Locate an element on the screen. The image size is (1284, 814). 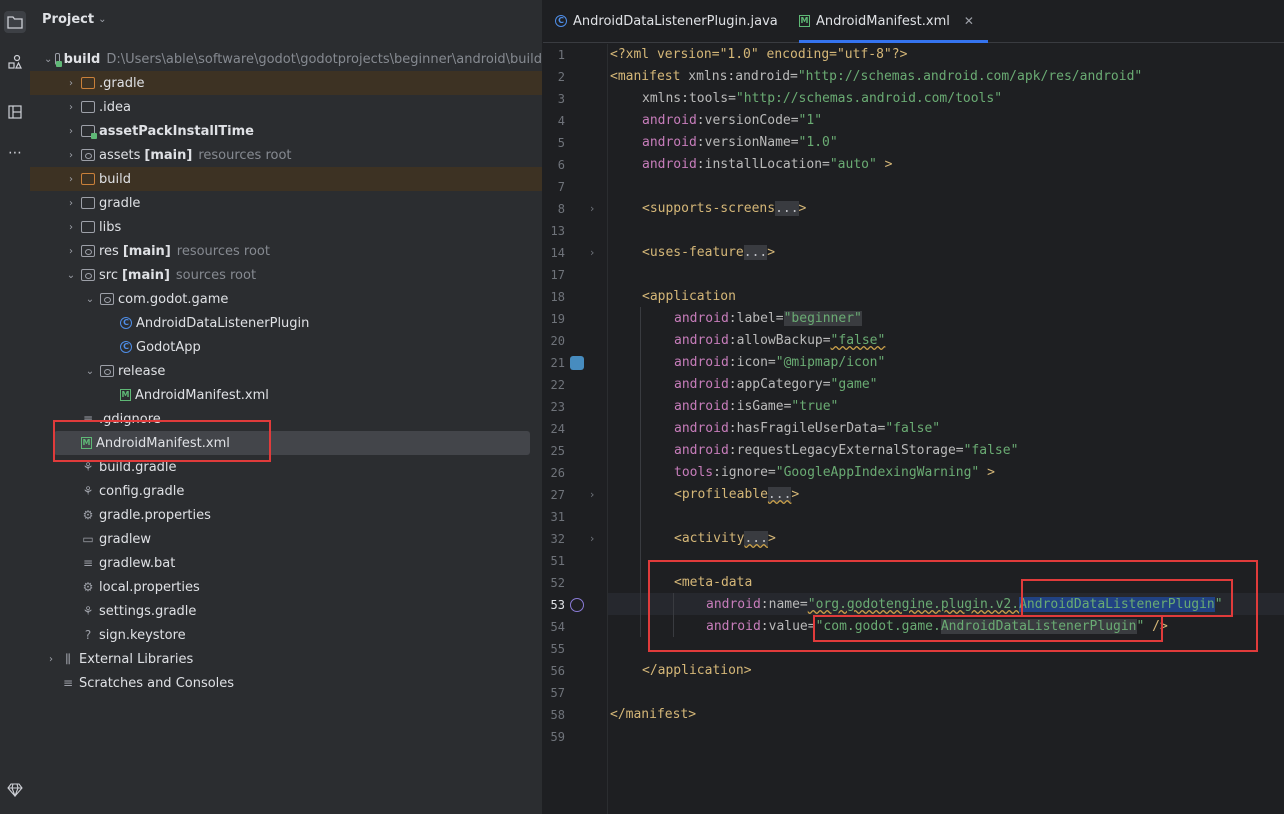
line-number: 32 is located at coordinates (557, 539).